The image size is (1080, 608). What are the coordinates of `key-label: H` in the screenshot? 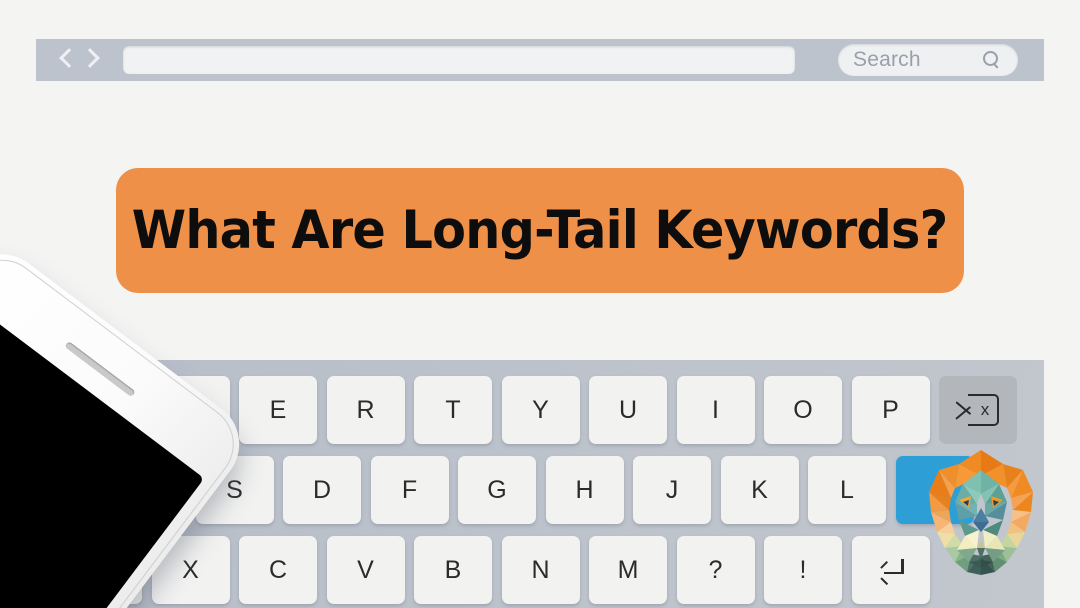 It's located at (584, 489).